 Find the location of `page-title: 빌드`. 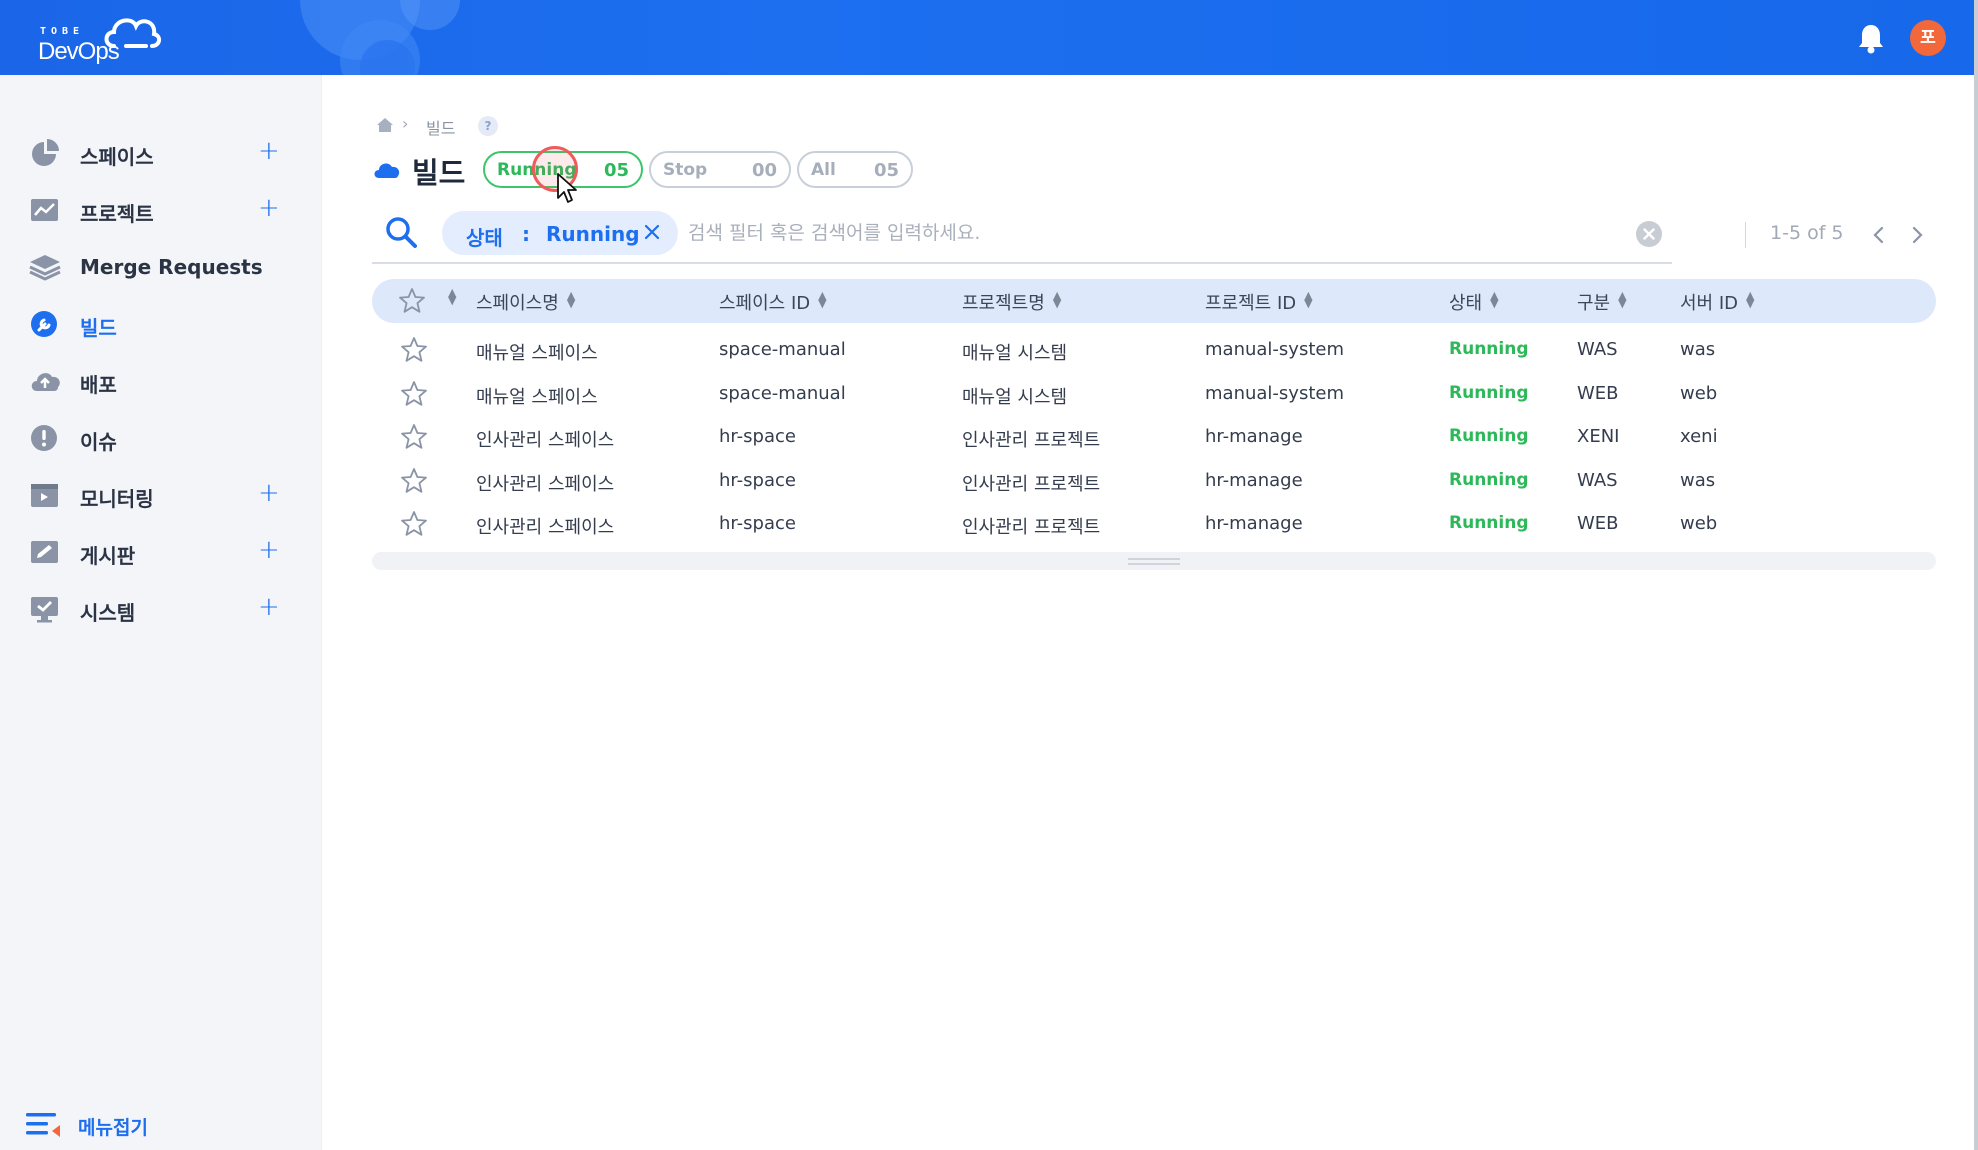

page-title: 빌드 is located at coordinates (439, 173).